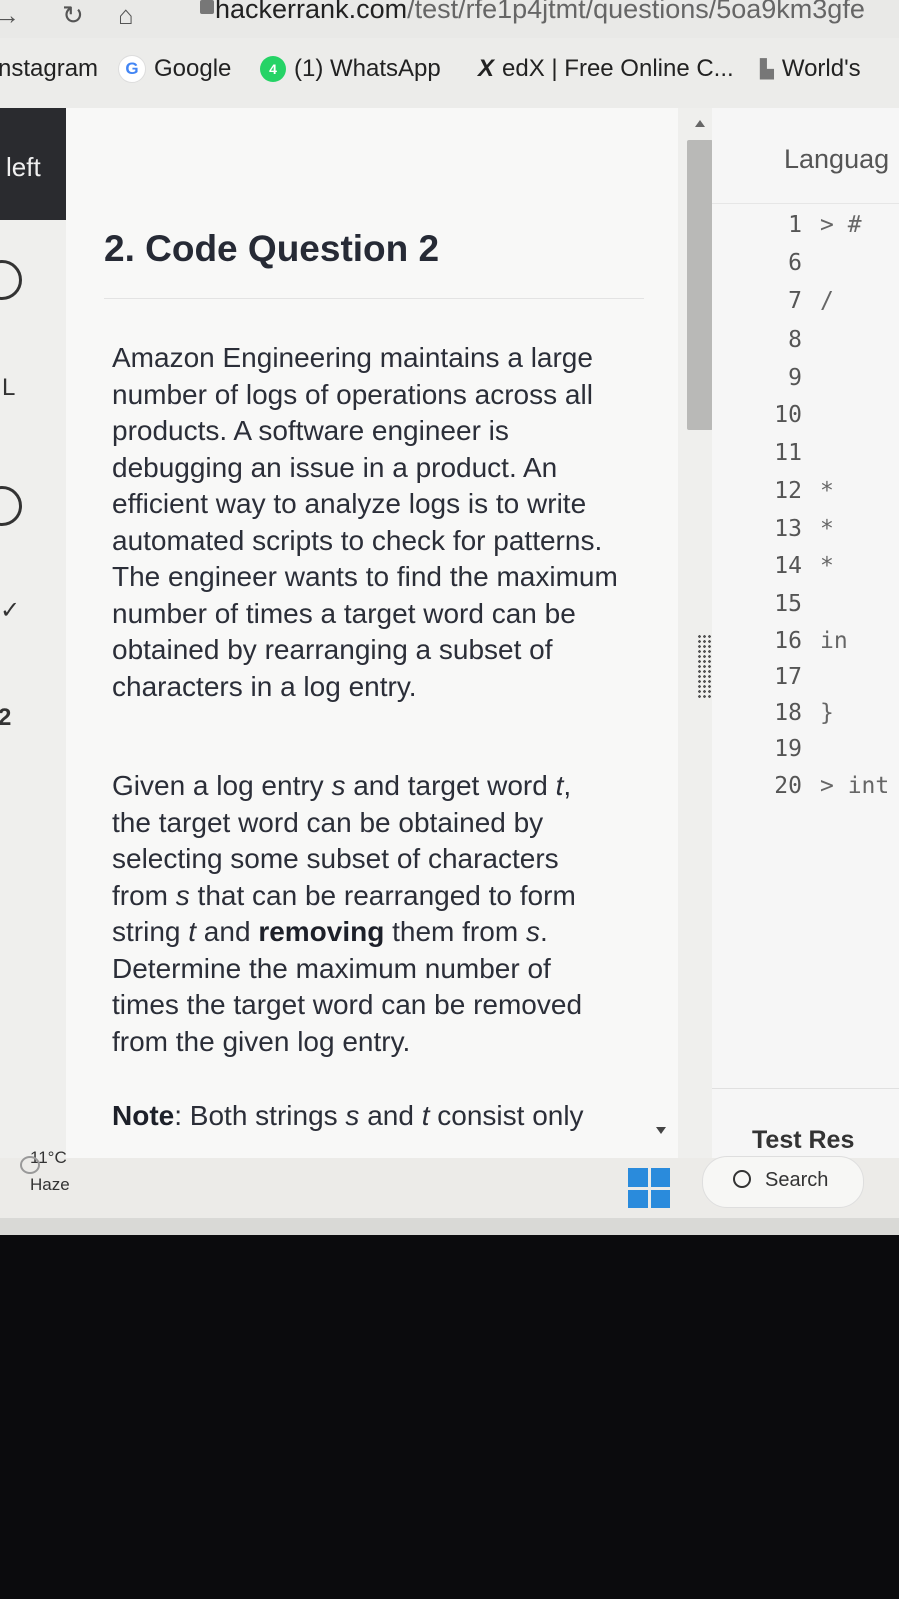  What do you see at coordinates (788, 641) in the screenshot?
I see `line-number: 16` at bounding box center [788, 641].